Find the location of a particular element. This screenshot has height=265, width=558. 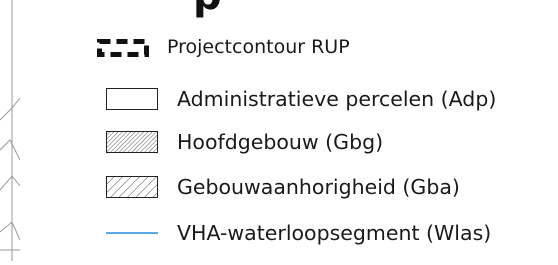

legend-label-projectcontour: Projectcontour RUP is located at coordinates (258, 47).